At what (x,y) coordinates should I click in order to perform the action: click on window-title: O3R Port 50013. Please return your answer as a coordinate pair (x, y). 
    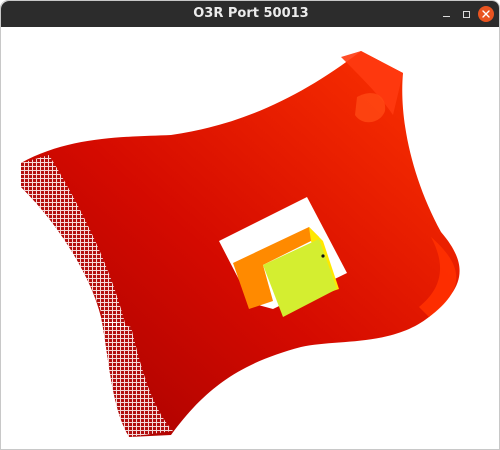
    Looking at the image, I should click on (251, 13).